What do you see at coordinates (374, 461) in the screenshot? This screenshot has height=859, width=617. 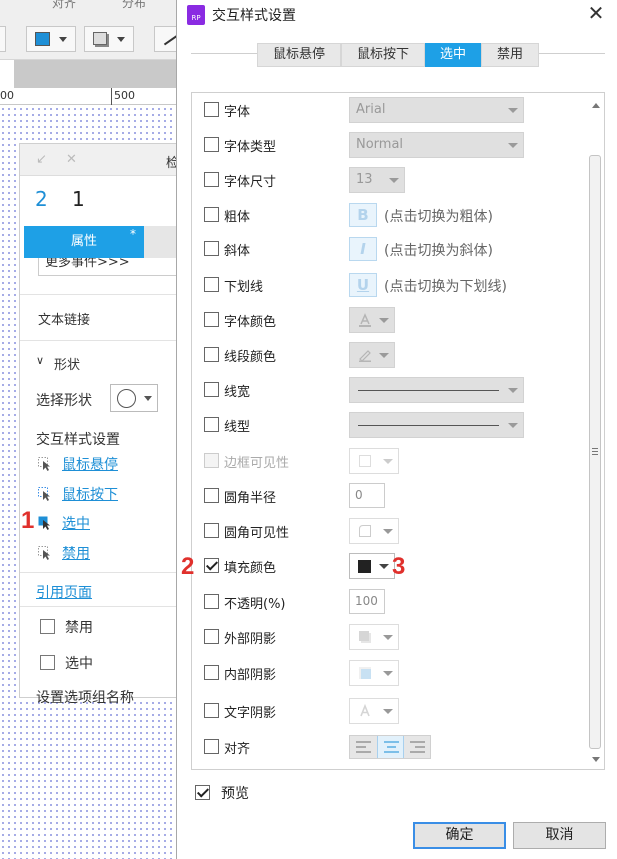 I see `border-visibility-picker` at bounding box center [374, 461].